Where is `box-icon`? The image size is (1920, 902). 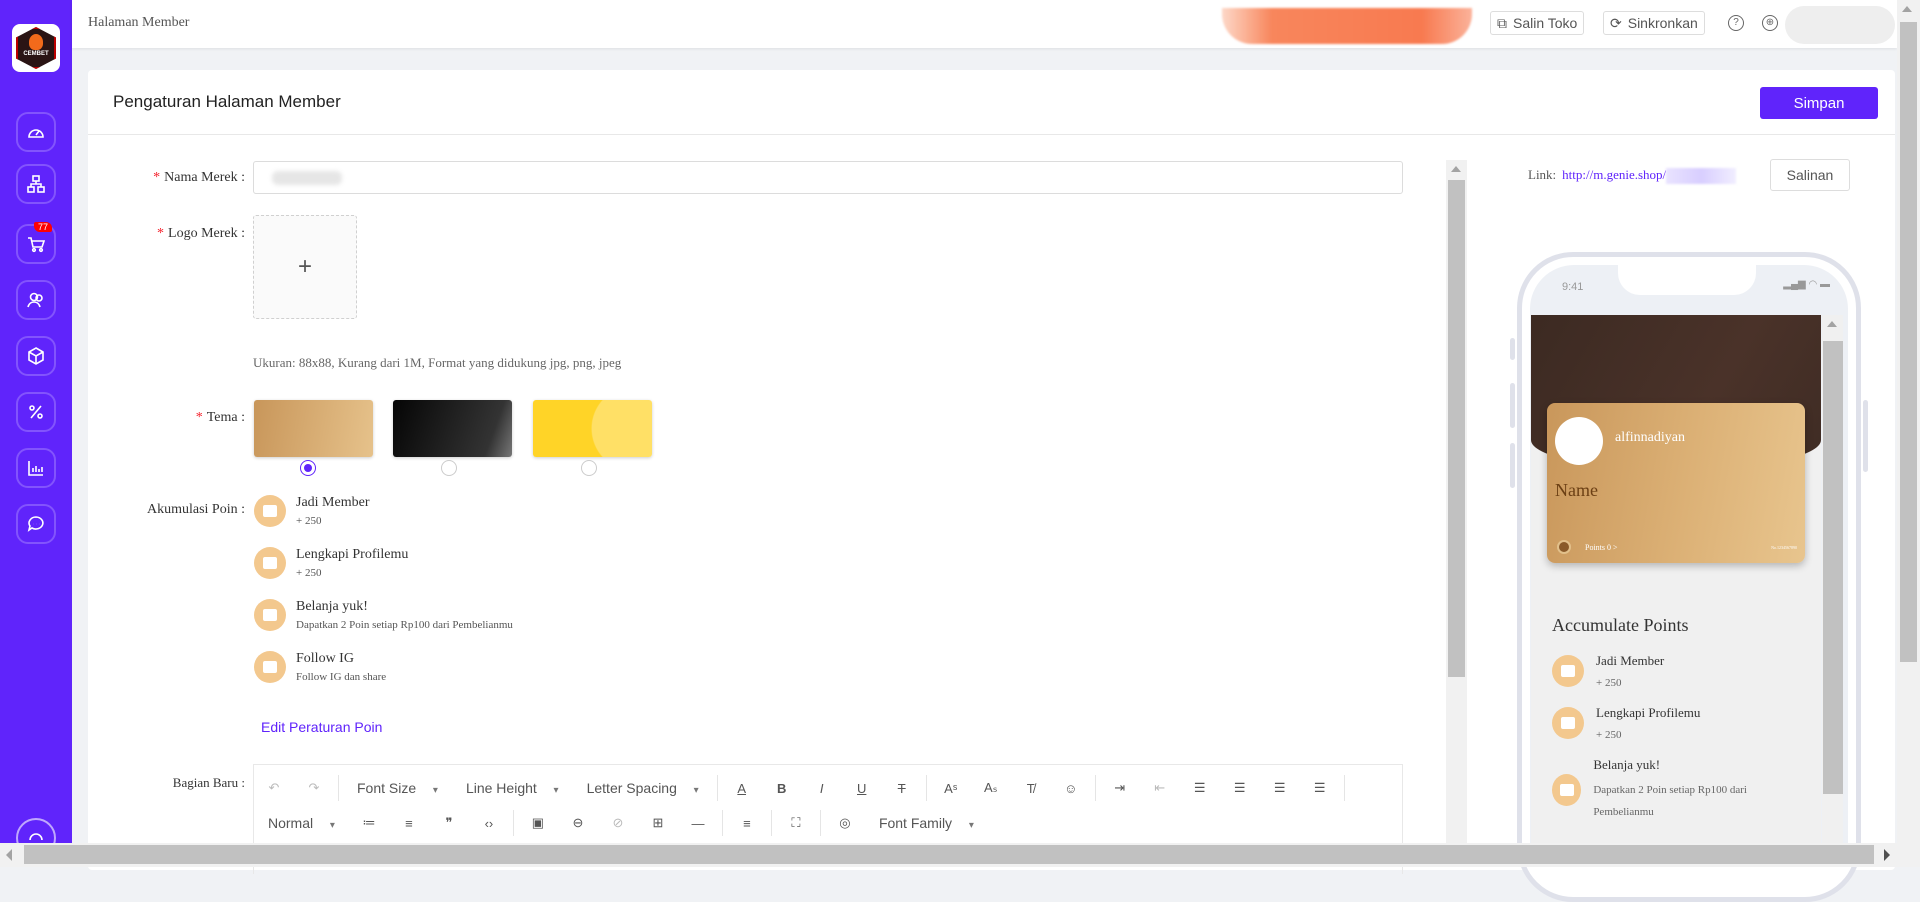
box-icon is located at coordinates (36, 356).